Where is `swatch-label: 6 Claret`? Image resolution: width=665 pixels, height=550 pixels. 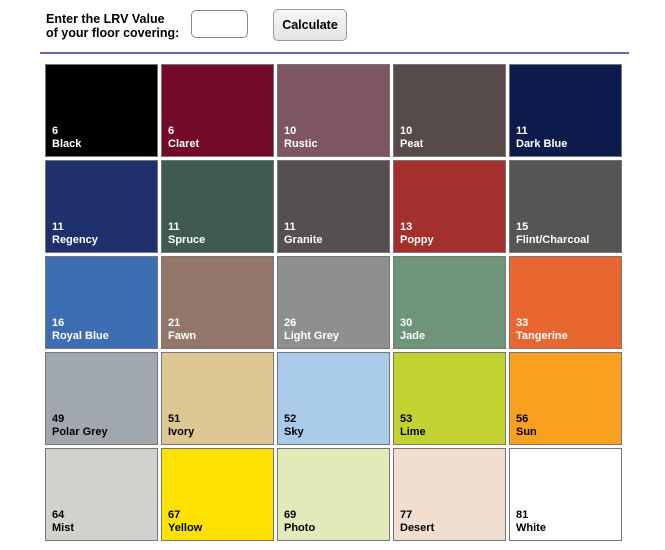
swatch-label: 6 Claret is located at coordinates (183, 138).